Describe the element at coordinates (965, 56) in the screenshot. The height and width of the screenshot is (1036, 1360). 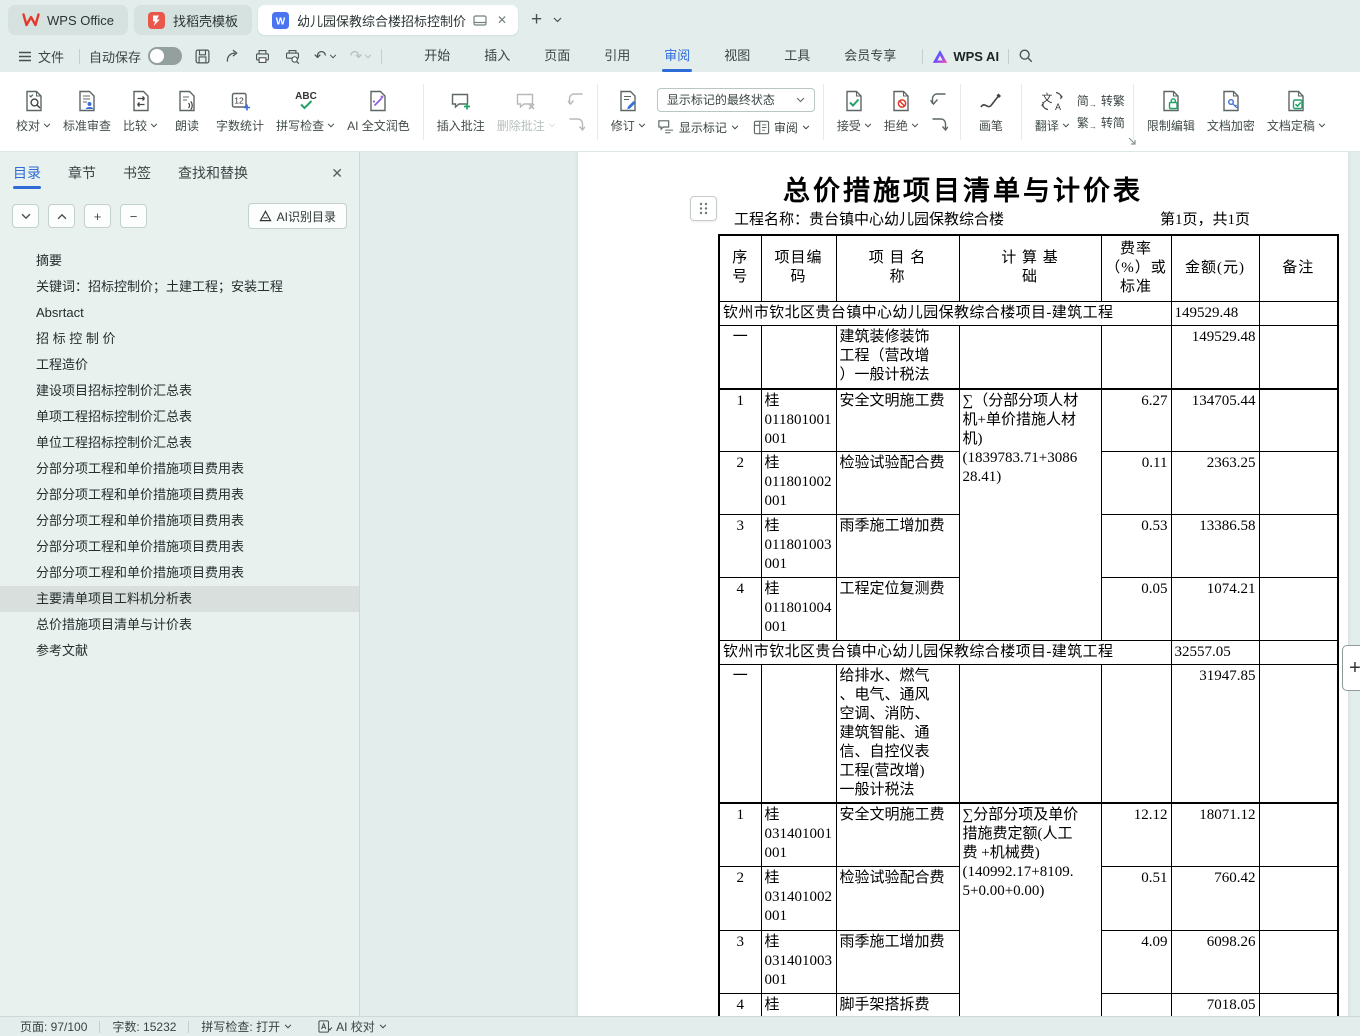
I see `wps-ai-button: WPS AI` at that location.